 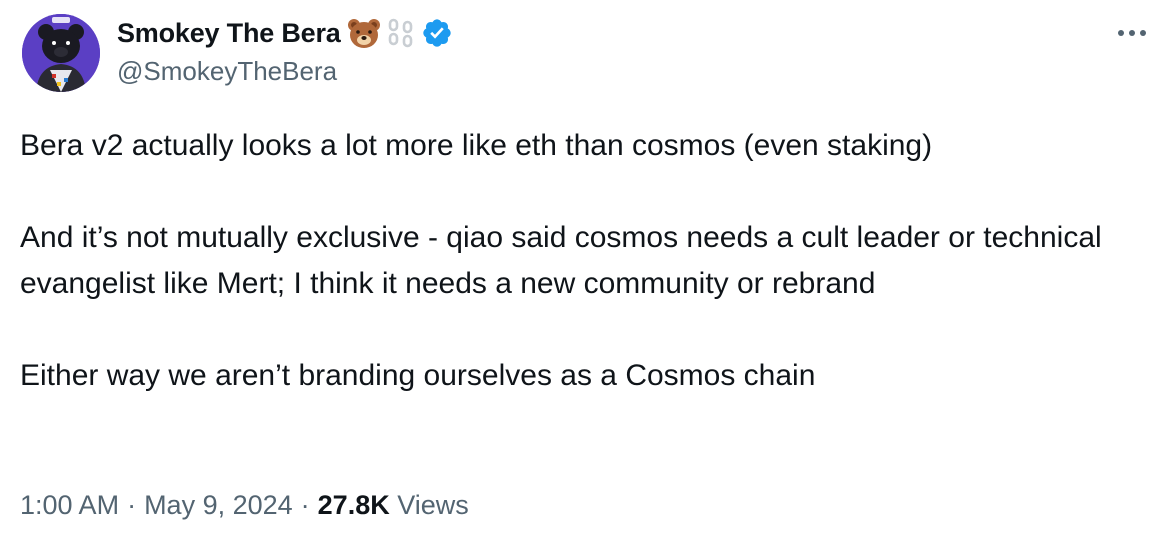 What do you see at coordinates (285, 54) in the screenshot?
I see `tweet-header: Smokey The Bera @SmokeyTheBera` at bounding box center [285, 54].